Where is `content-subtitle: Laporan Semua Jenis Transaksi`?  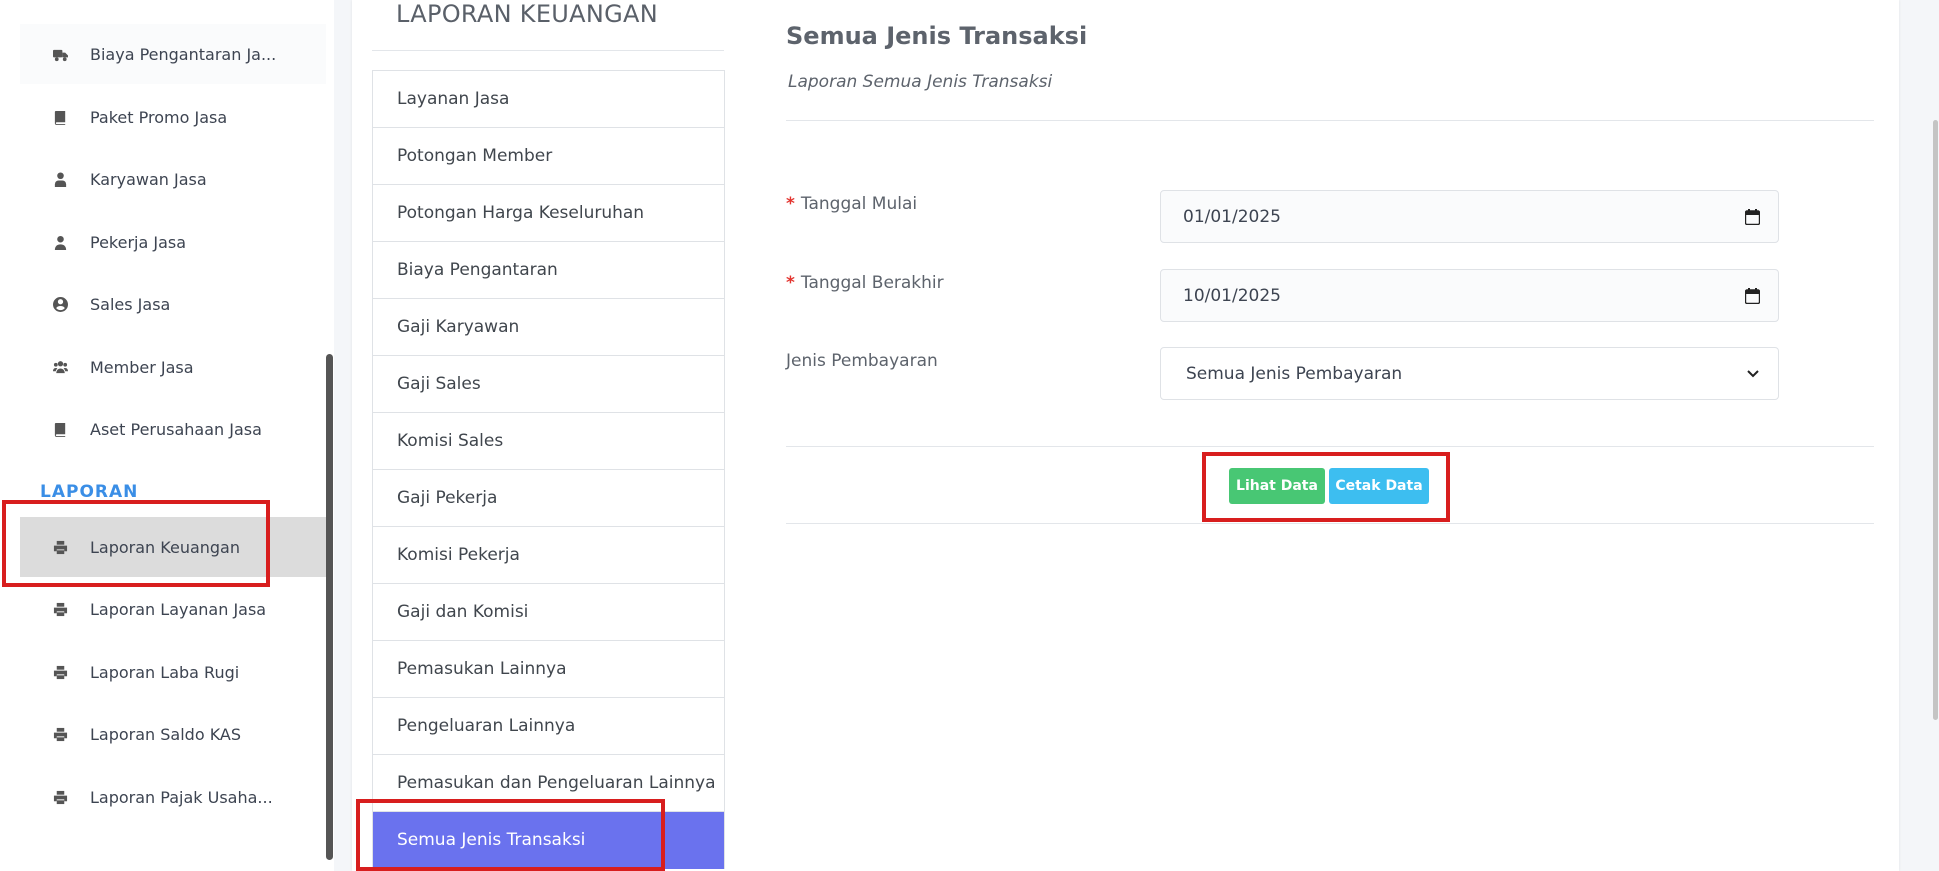
content-subtitle: Laporan Semua Jenis Transaksi is located at coordinates (920, 82).